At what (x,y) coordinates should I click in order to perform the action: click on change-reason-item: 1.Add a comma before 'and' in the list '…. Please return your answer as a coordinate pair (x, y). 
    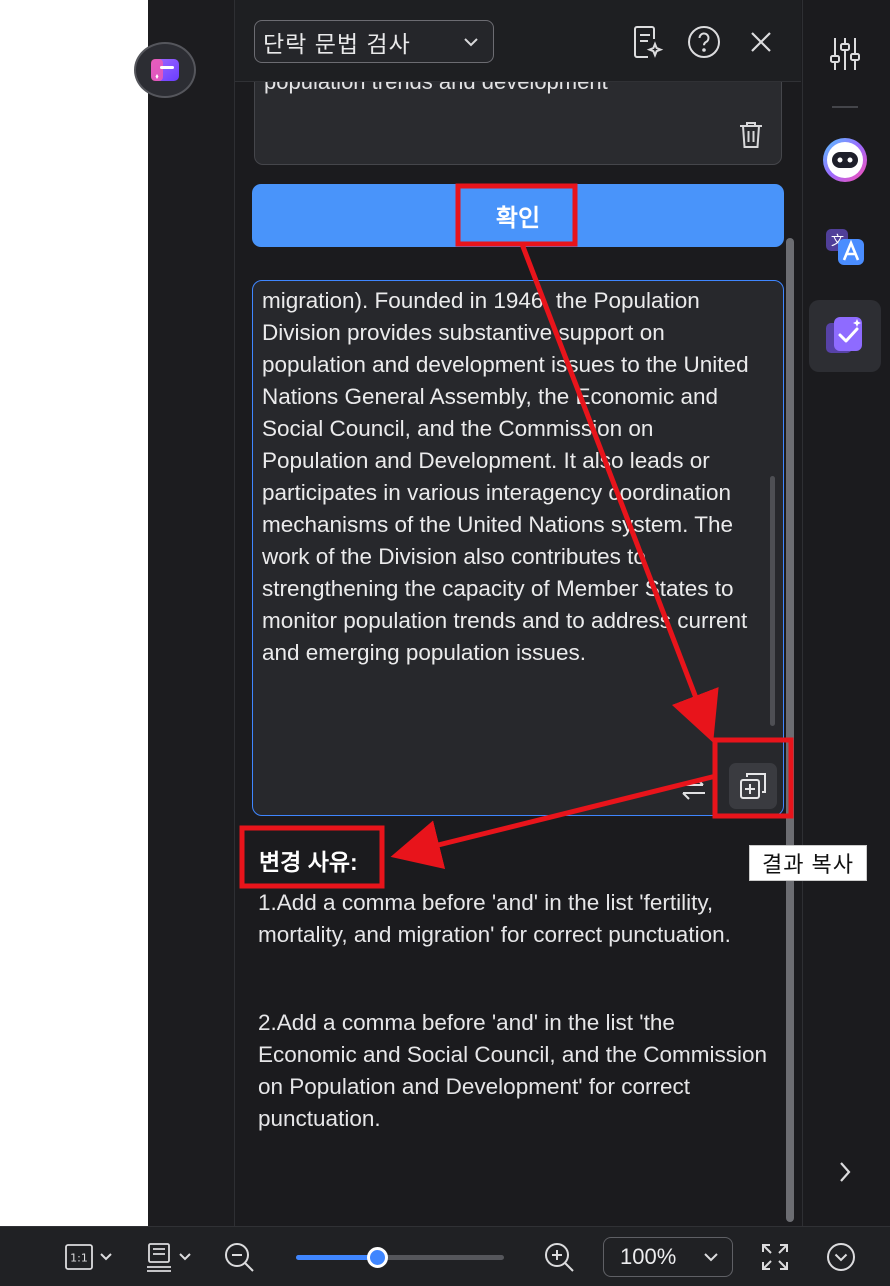
    Looking at the image, I should click on (494, 918).